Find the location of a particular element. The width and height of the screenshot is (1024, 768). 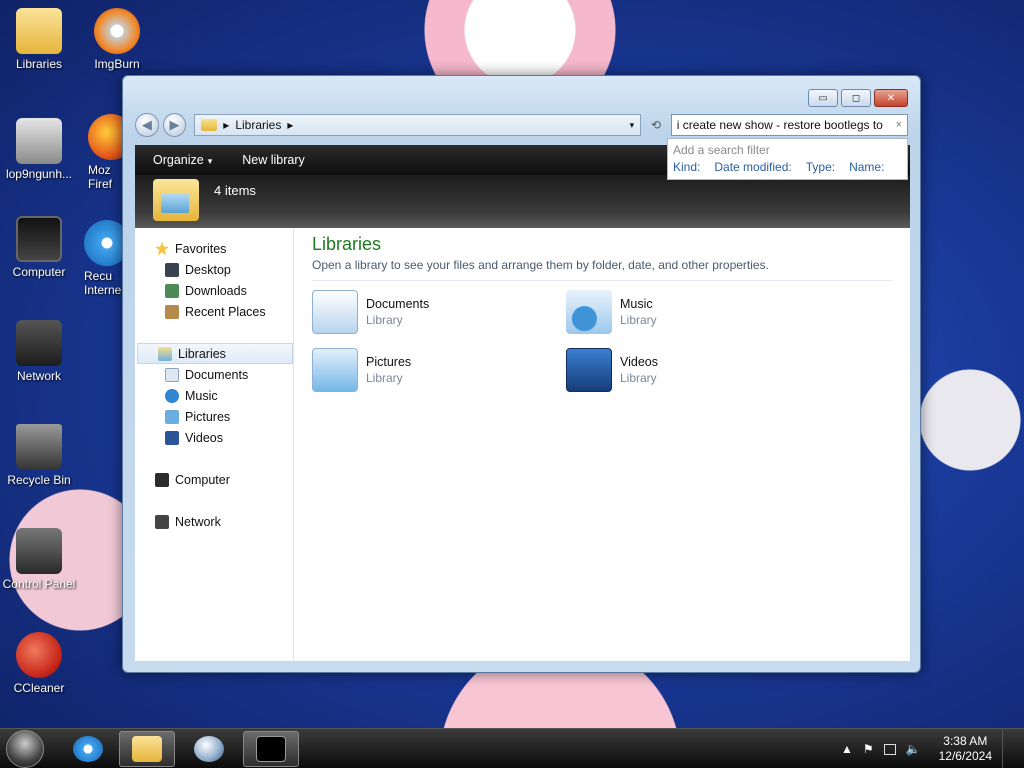

library-videos: Videos Library is located at coordinates (693, 370).